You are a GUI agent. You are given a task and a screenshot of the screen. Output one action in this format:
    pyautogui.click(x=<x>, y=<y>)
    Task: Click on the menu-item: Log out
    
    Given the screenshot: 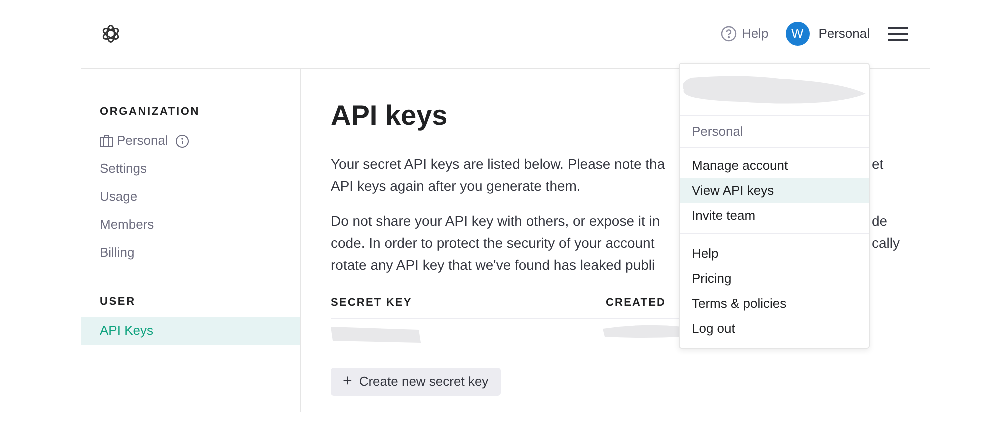 What is the action you would take?
    pyautogui.click(x=774, y=328)
    